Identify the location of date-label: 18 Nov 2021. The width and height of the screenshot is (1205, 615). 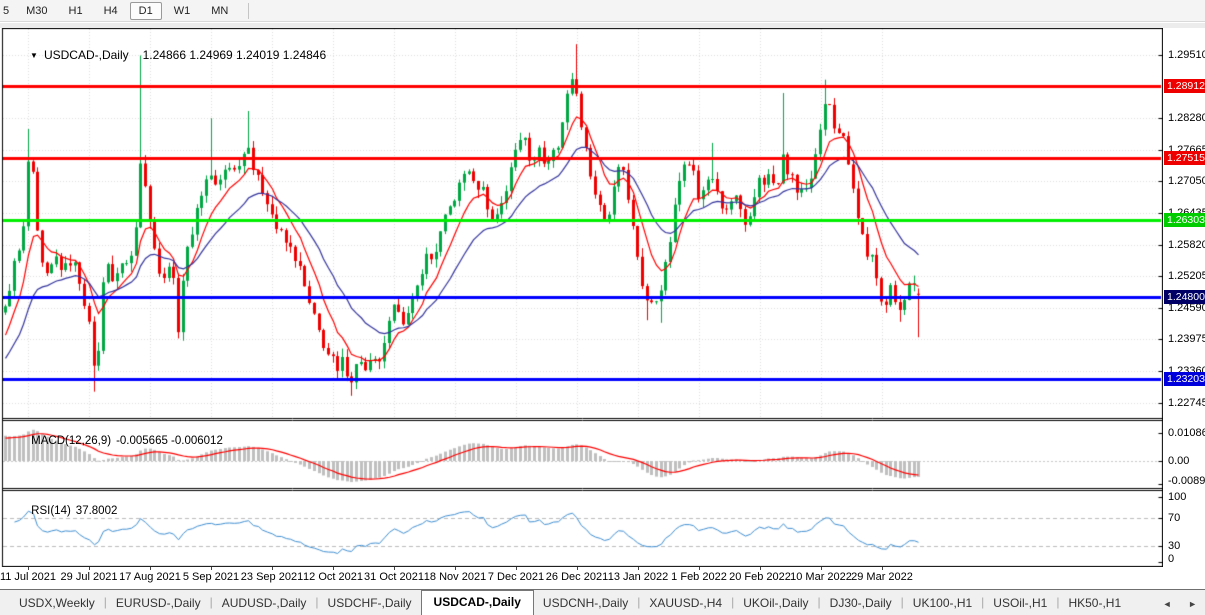
(455, 577).